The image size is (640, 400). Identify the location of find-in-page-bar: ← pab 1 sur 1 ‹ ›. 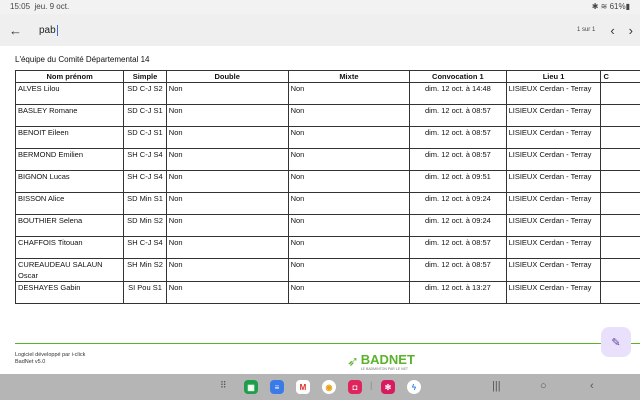
(320, 30).